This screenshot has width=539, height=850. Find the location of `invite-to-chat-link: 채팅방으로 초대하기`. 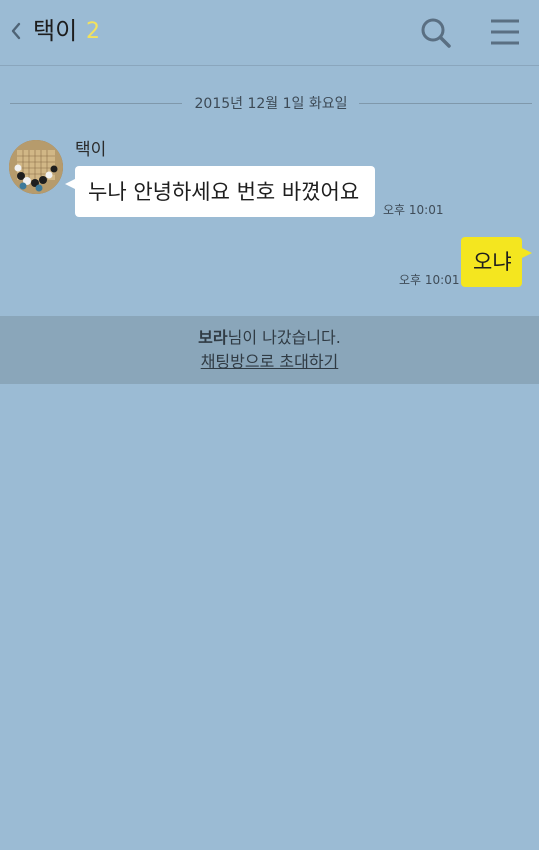

invite-to-chat-link: 채팅방으로 초대하기 is located at coordinates (270, 361).